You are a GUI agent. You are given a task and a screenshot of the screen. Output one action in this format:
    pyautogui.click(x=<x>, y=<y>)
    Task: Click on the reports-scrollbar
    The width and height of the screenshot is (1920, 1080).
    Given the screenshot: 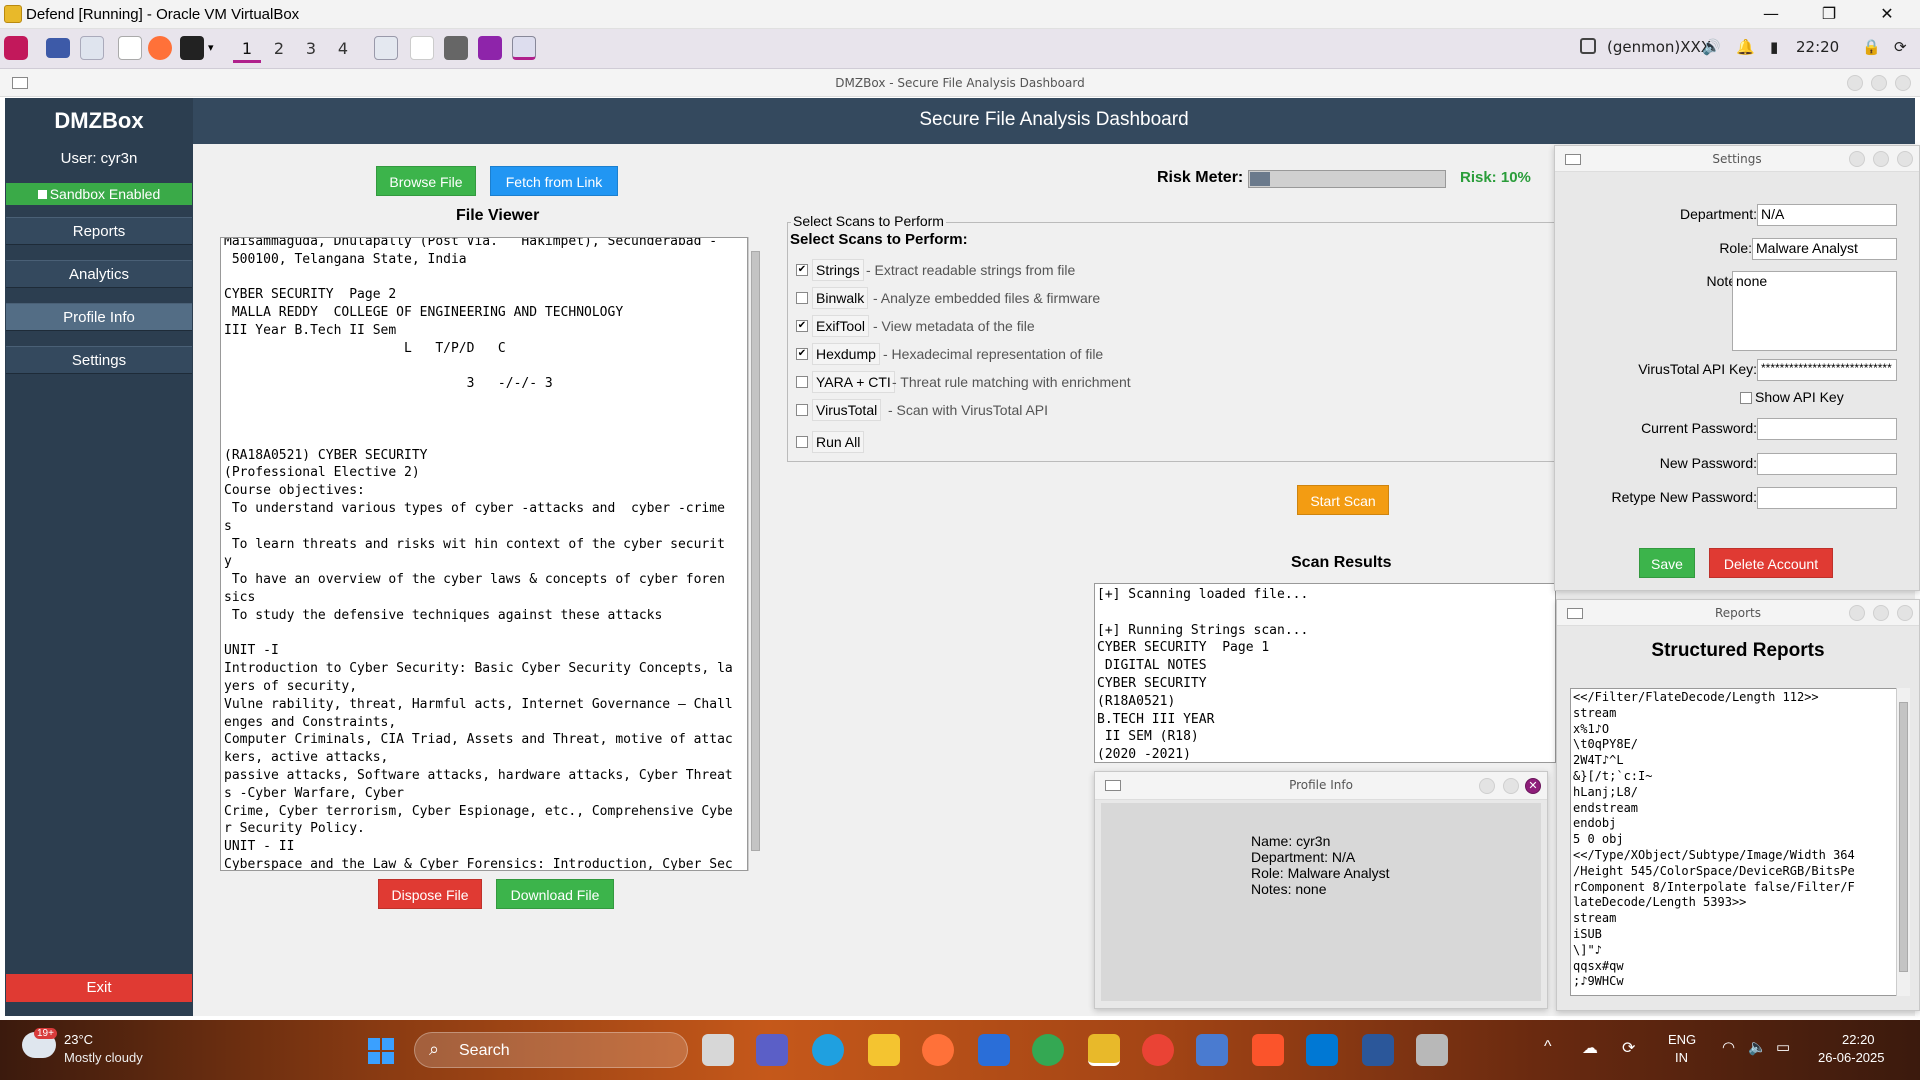 What is the action you would take?
    pyautogui.click(x=1903, y=842)
    